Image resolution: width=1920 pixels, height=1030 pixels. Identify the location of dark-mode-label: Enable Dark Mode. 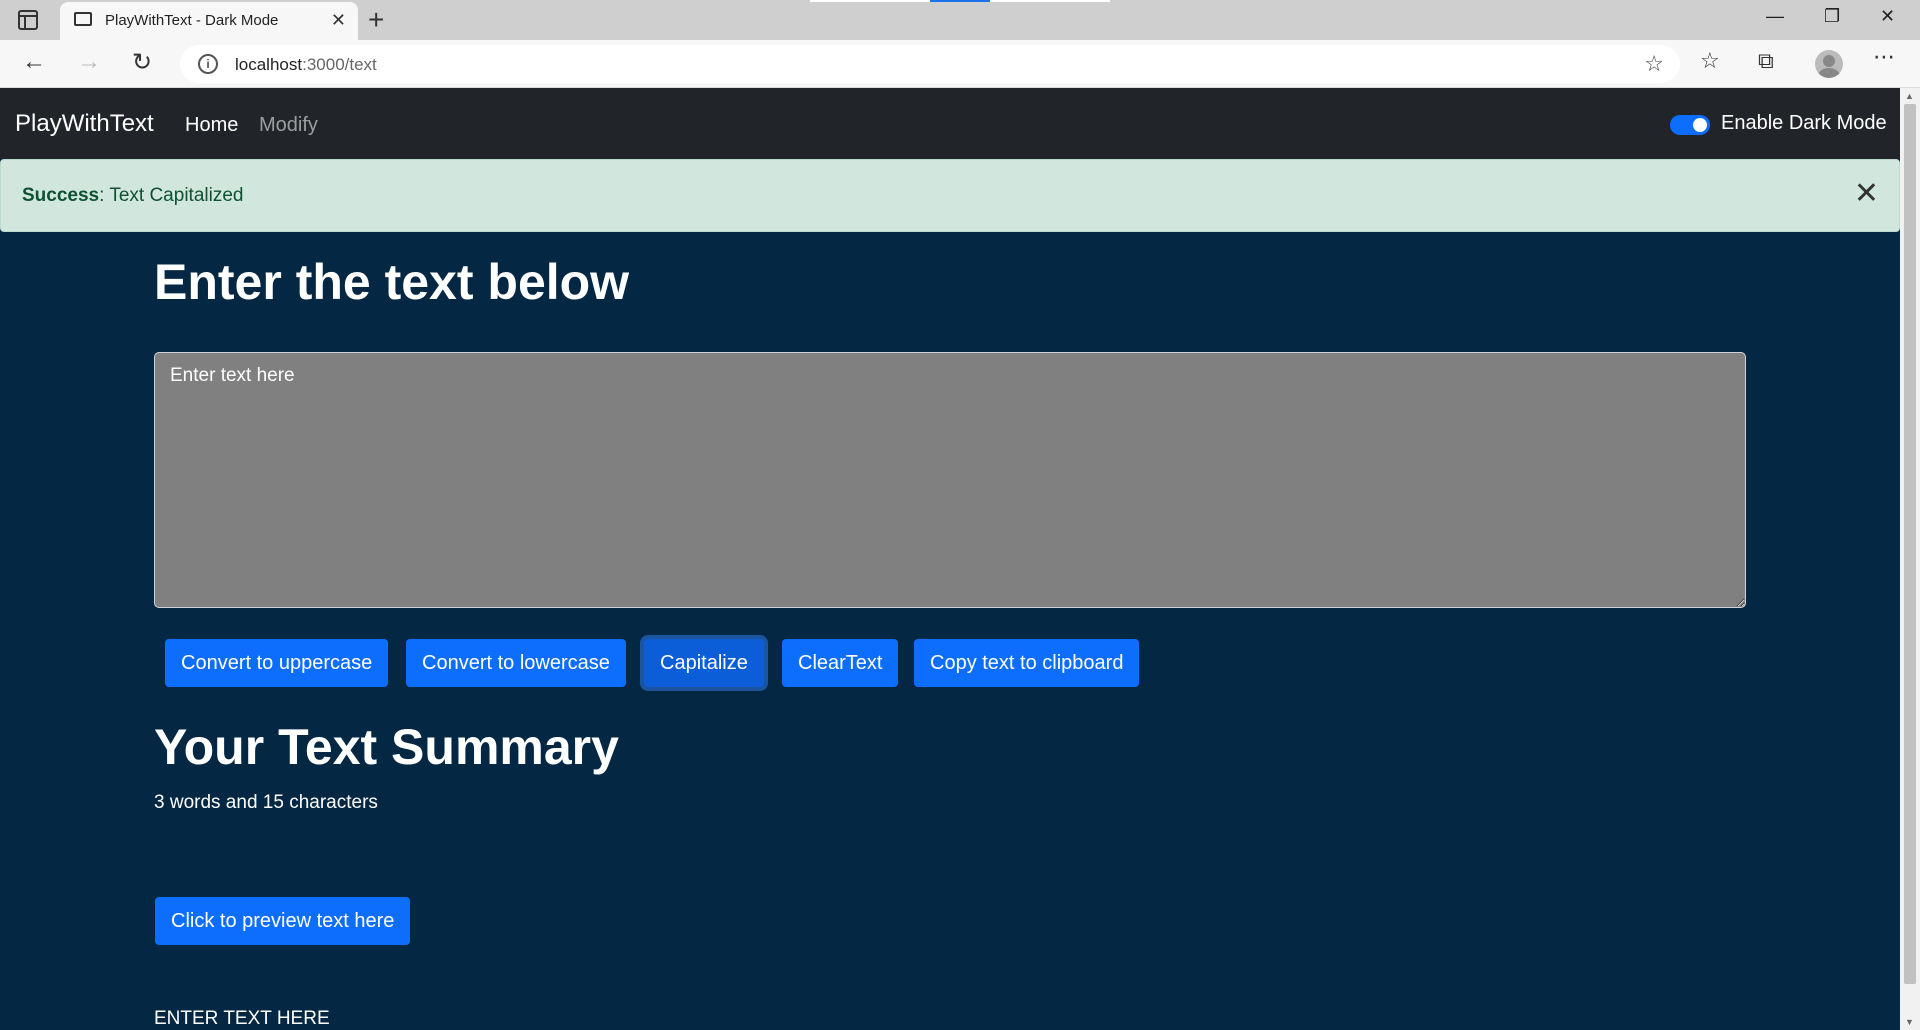
(1804, 123).